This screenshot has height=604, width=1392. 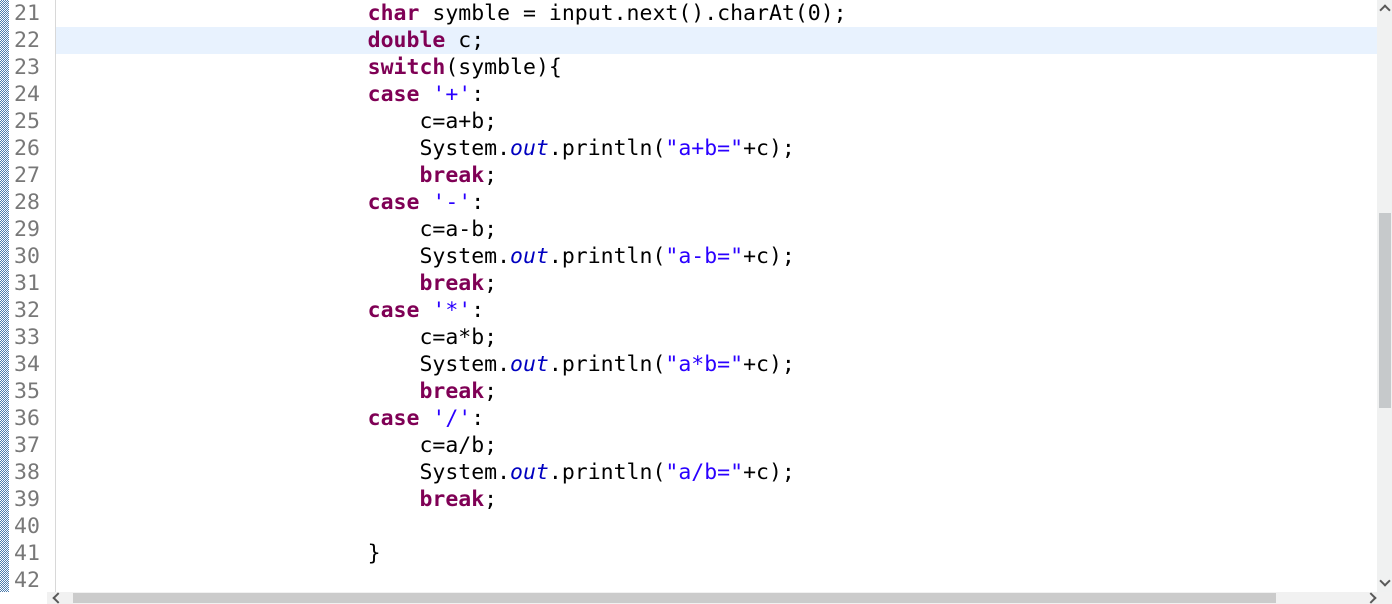 I want to click on line-number: 36, so click(x=32, y=418).